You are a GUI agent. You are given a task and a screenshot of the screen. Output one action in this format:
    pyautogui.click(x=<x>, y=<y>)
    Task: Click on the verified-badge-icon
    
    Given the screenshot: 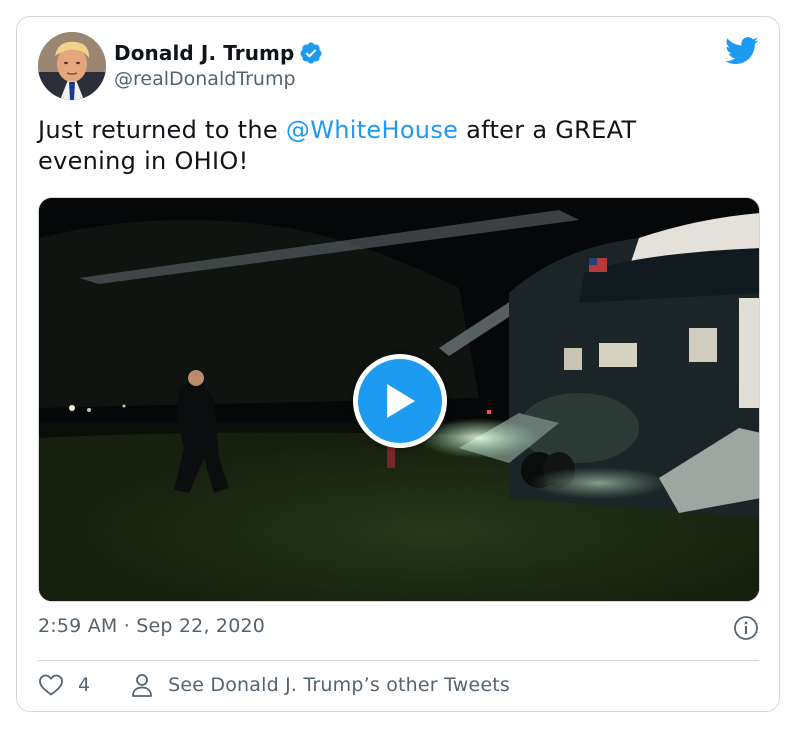 What is the action you would take?
    pyautogui.click(x=311, y=53)
    